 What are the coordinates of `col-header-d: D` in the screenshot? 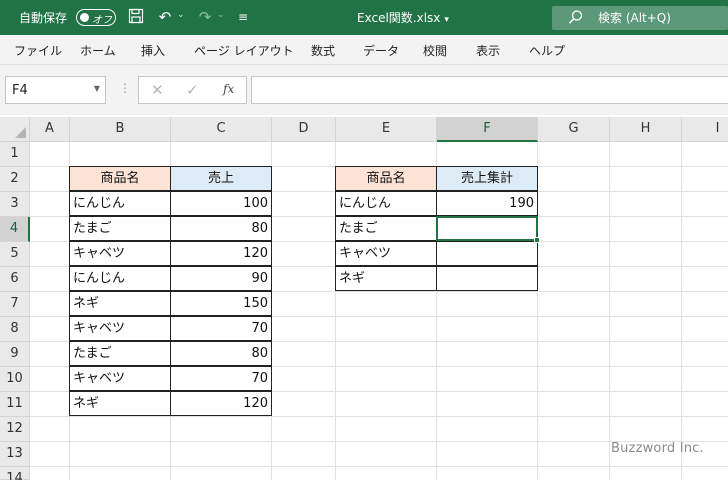 It's located at (304, 129).